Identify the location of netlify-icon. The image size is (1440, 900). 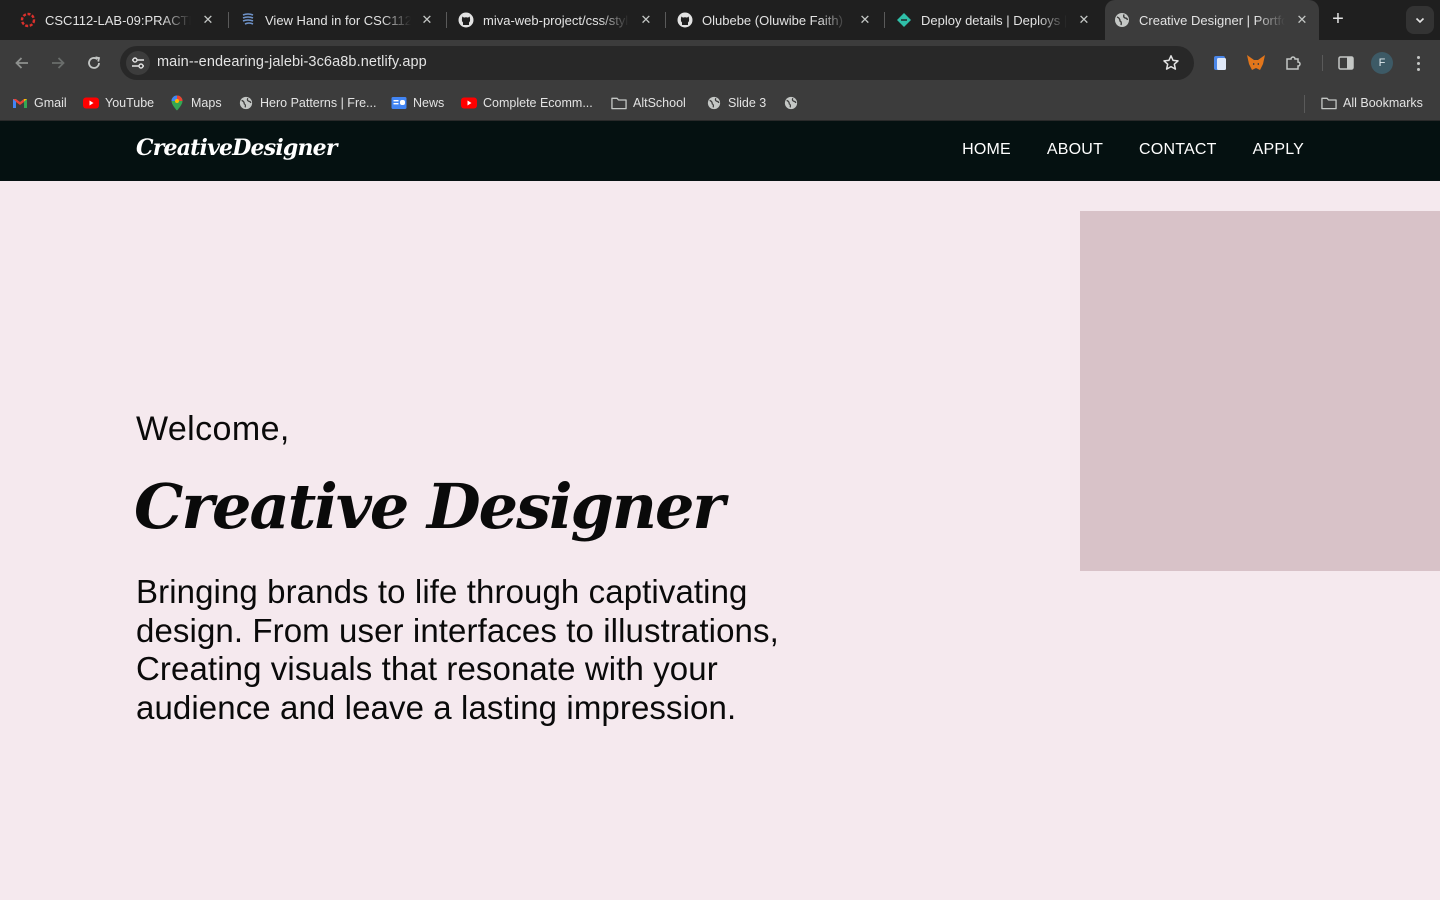
(904, 20).